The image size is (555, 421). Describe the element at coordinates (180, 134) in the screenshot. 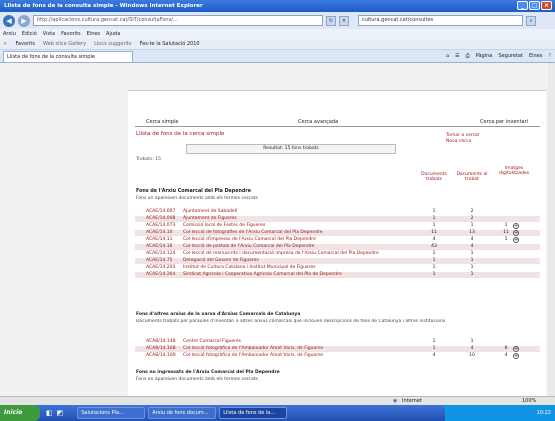

I see `page-heading: Llista de fons de la cerca simple` at that location.